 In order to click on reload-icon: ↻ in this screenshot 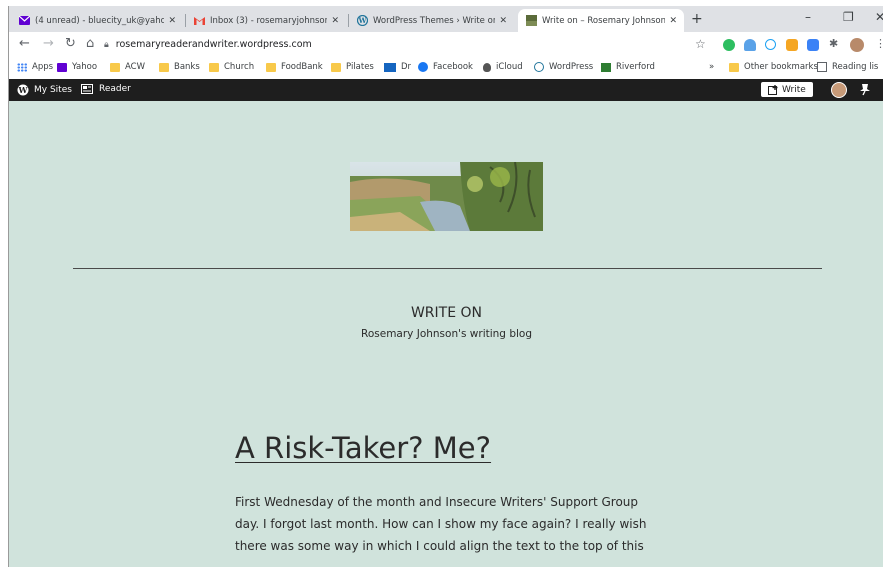, I will do `click(70, 43)`.